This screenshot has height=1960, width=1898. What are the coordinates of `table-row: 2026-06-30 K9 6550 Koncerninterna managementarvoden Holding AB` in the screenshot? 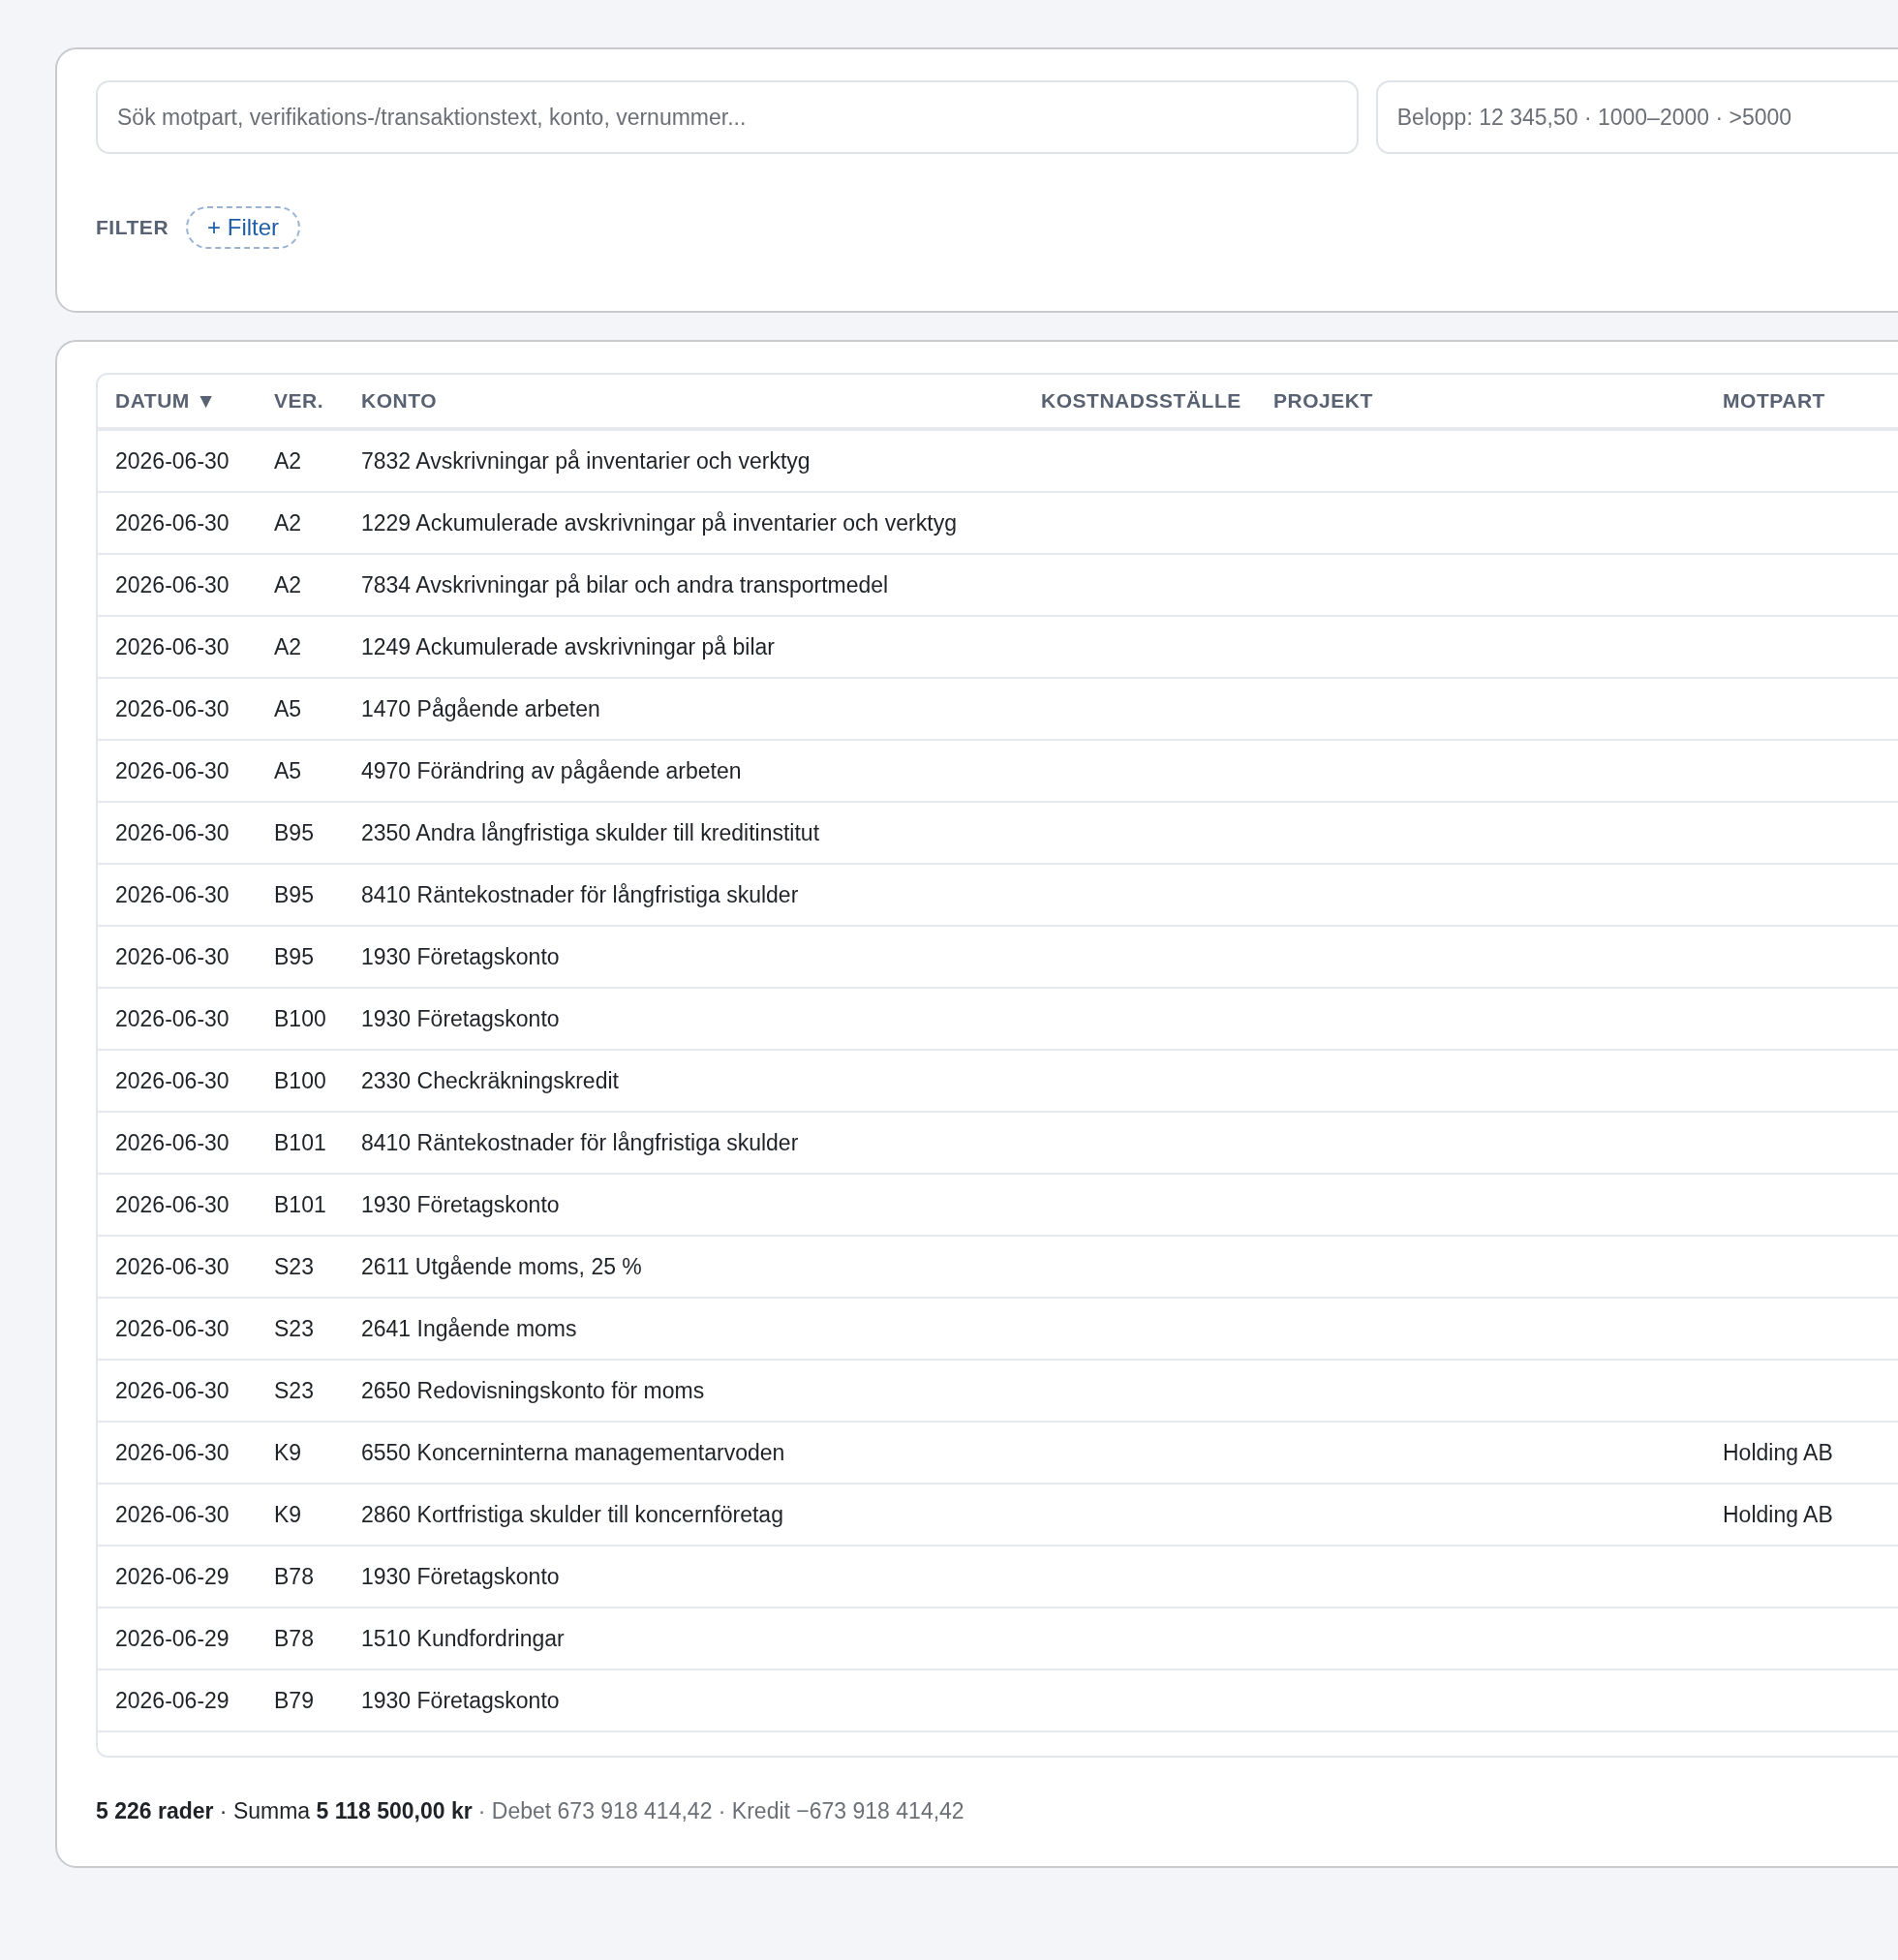 It's located at (998, 1454).